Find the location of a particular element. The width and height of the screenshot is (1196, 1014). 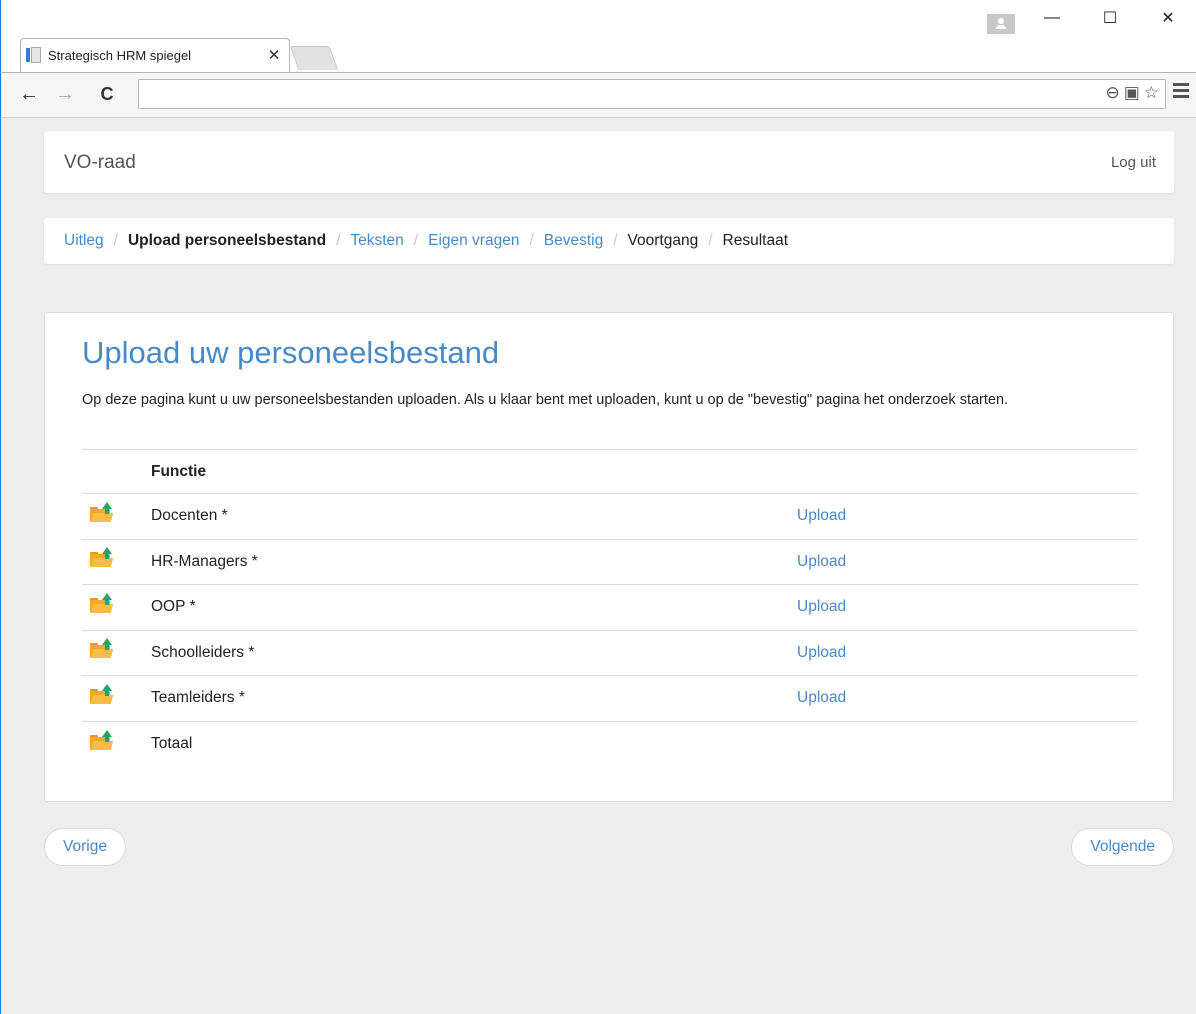

page-title: Upload uw personeelsbestand is located at coordinates (291, 352).